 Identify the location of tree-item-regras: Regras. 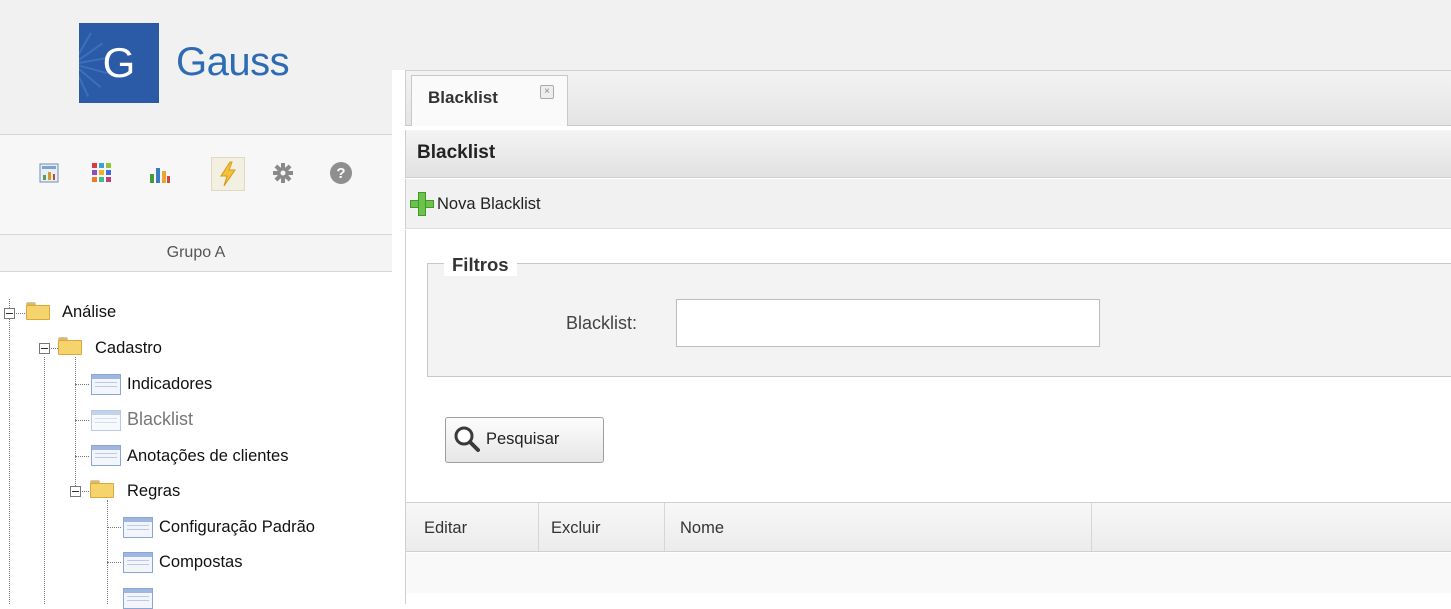
(153, 491).